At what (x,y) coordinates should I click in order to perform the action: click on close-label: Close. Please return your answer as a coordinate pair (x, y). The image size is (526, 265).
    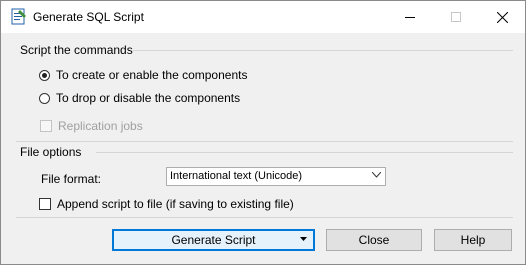
    Looking at the image, I should click on (374, 240).